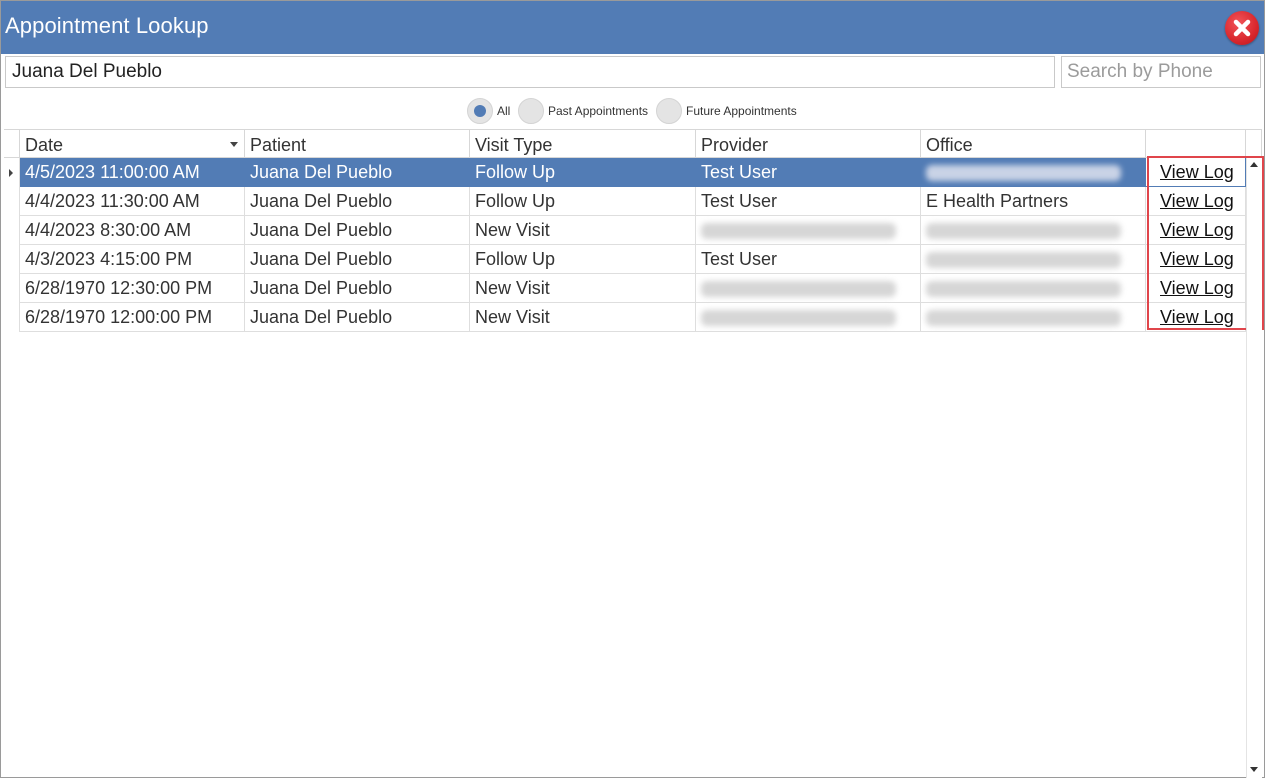 The height and width of the screenshot is (778, 1265). Describe the element at coordinates (107, 25) in the screenshot. I see `window-title: Appointment Lookup` at that location.